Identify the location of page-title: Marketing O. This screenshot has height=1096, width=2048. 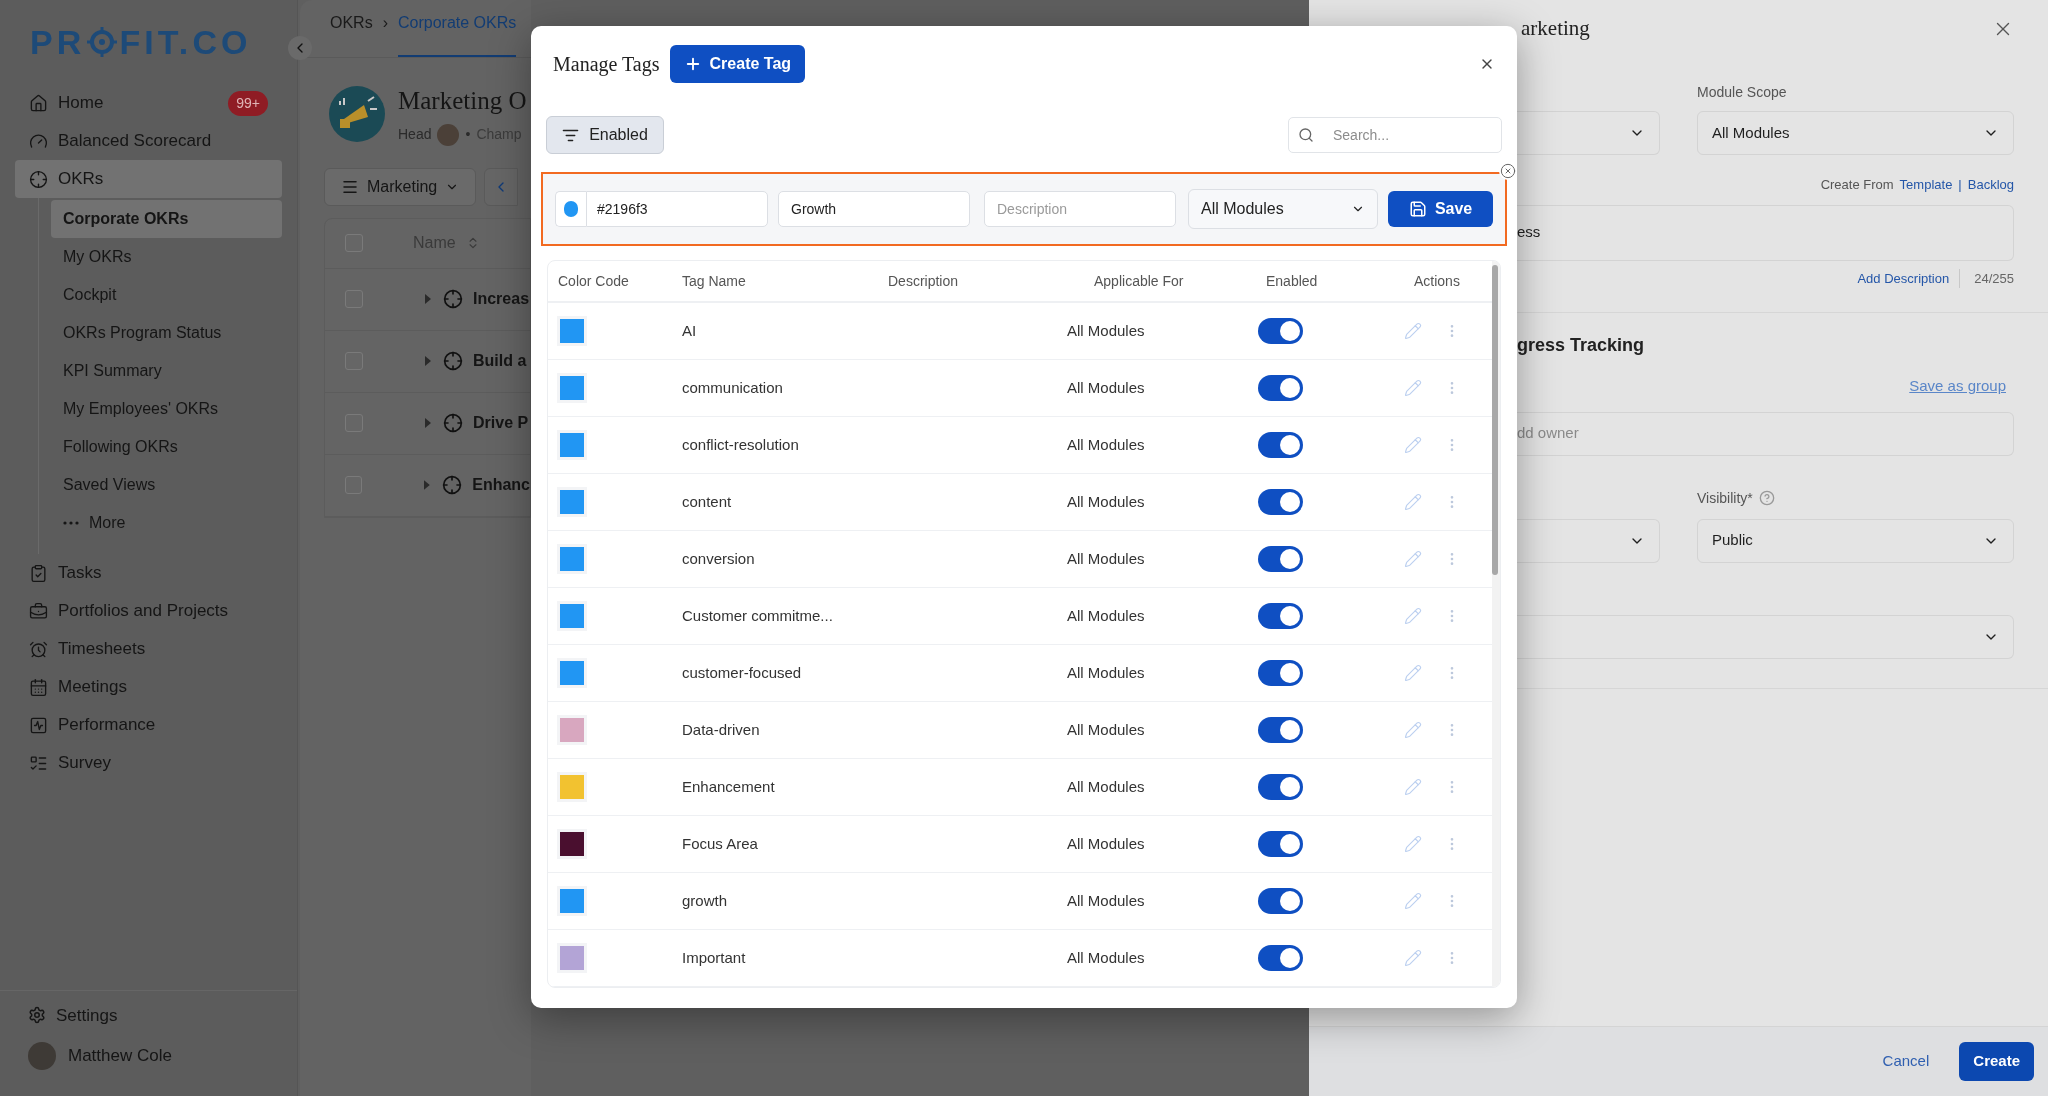
(462, 101).